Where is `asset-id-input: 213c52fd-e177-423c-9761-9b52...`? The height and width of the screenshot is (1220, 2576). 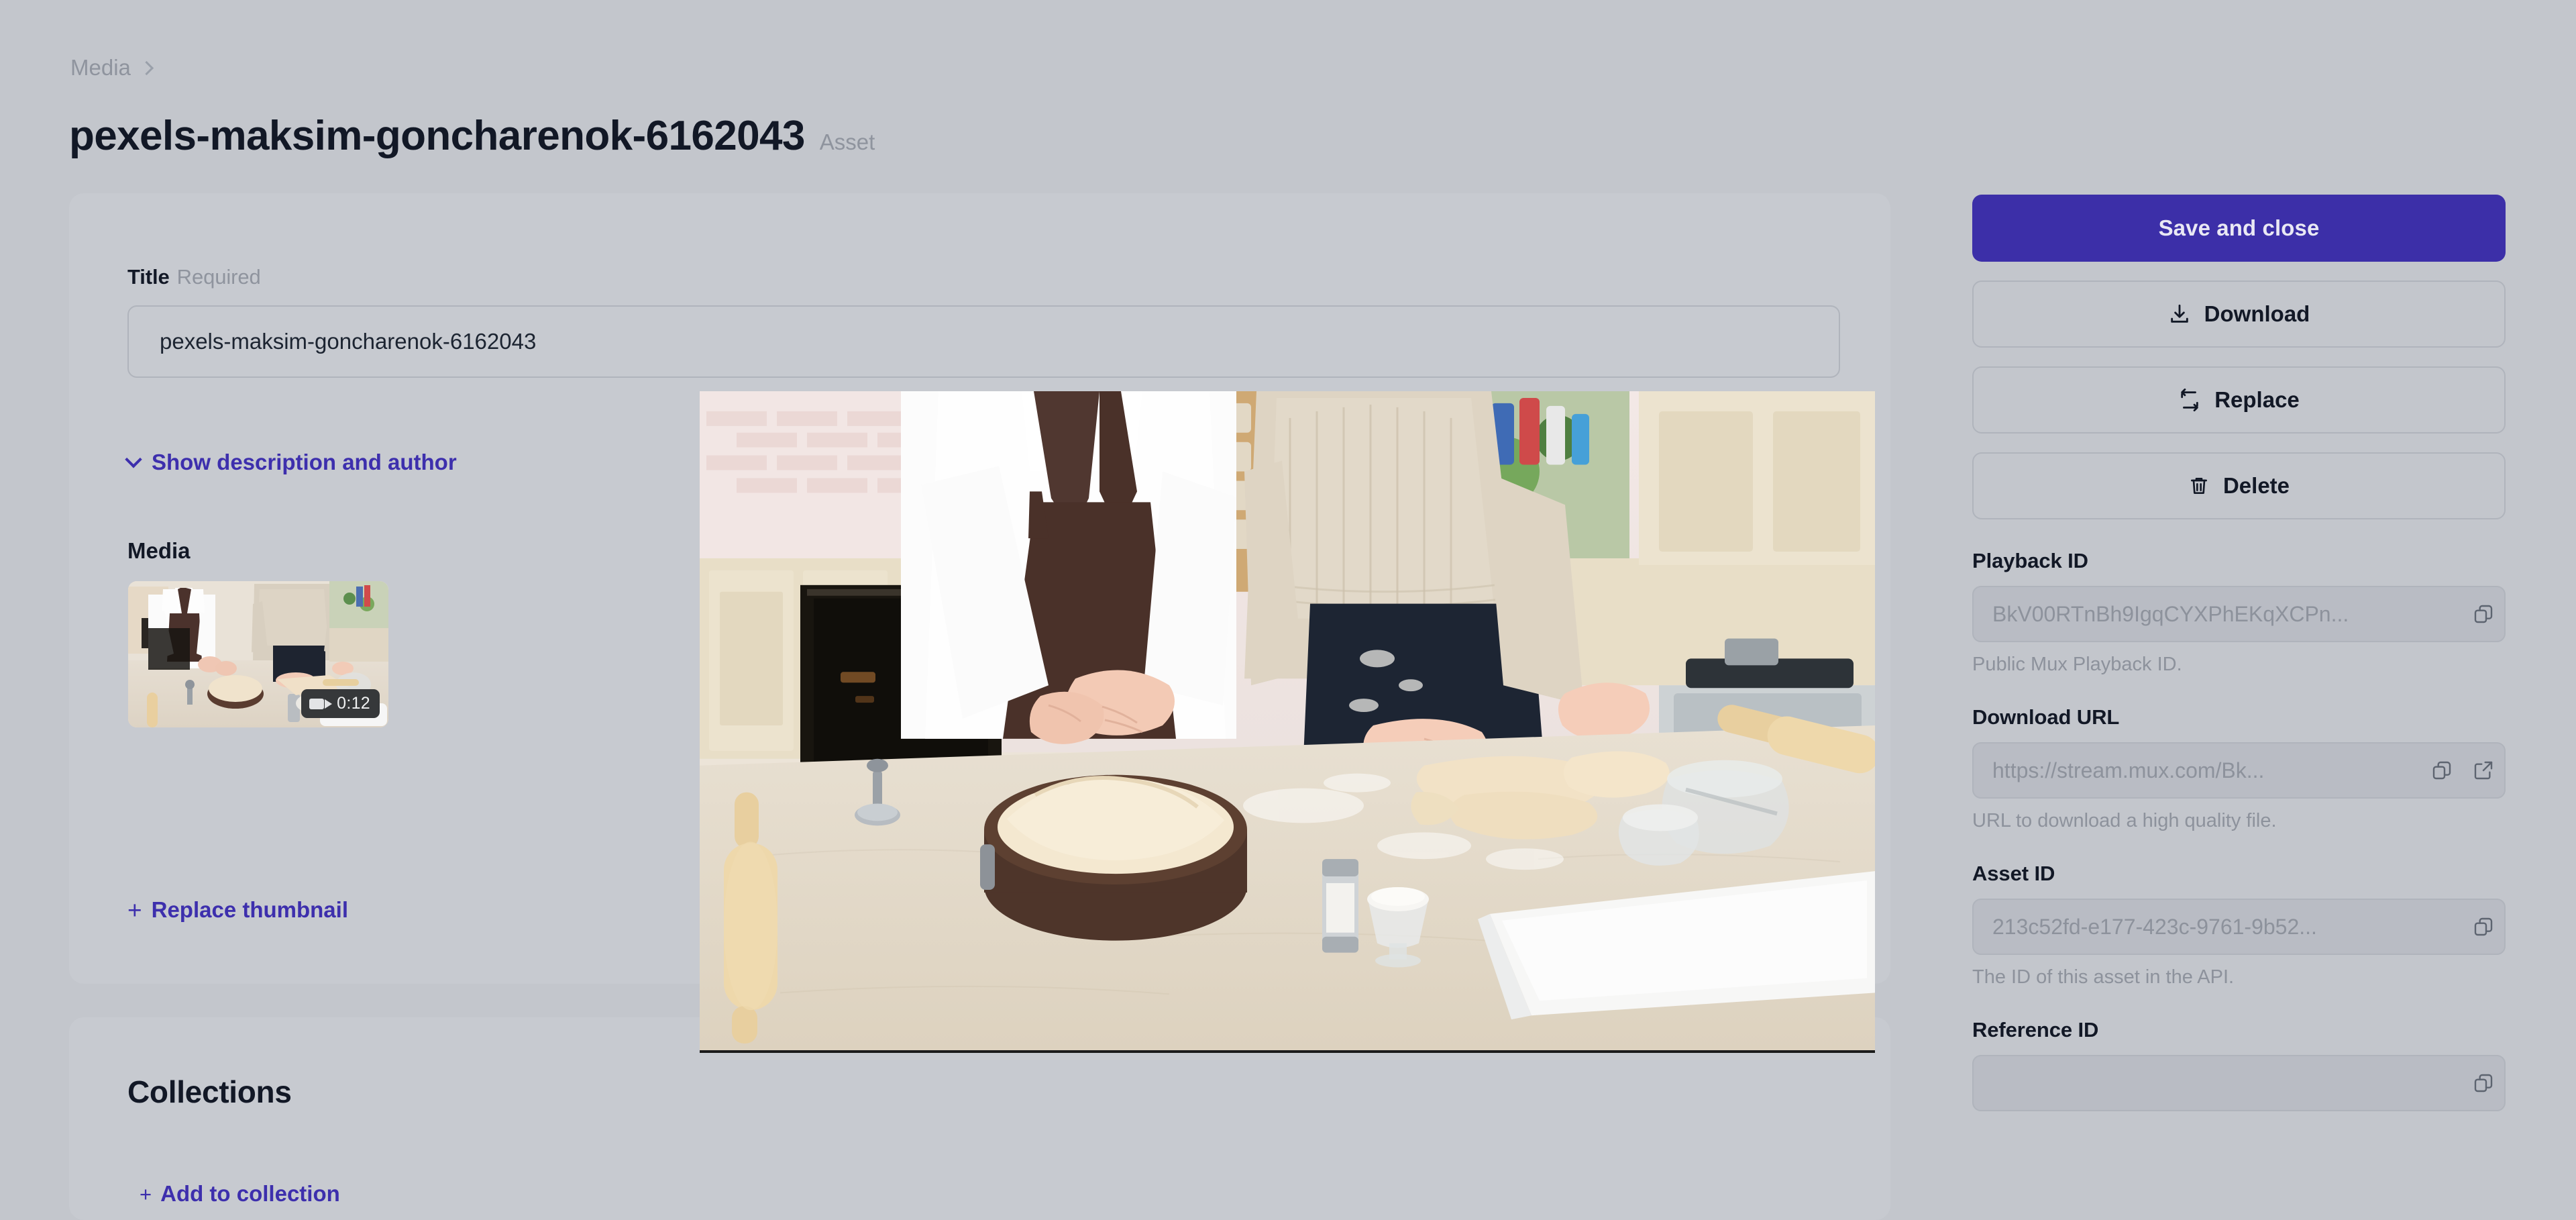
asset-id-input: 213c52fd-e177-423c-9761-9b52... is located at coordinates (2239, 927).